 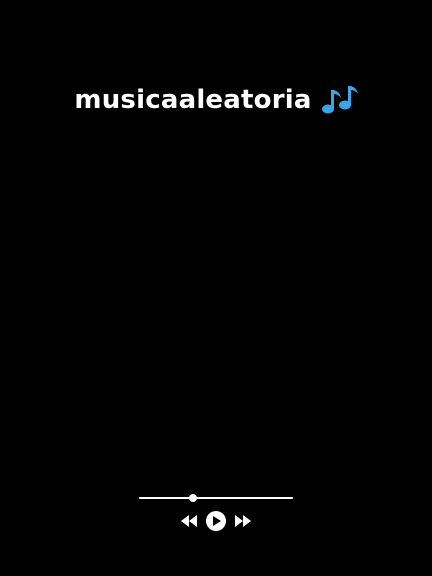 I want to click on rewind-icon, so click(x=189, y=521).